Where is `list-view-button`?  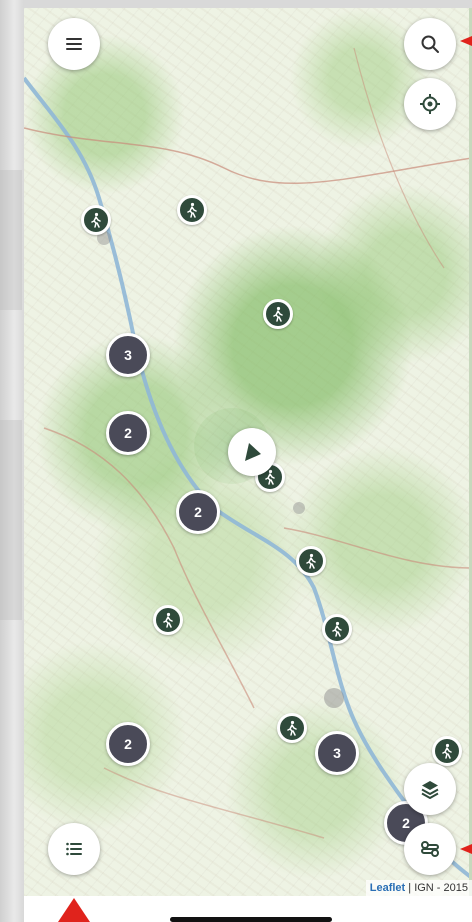
list-view-button is located at coordinates (74, 849).